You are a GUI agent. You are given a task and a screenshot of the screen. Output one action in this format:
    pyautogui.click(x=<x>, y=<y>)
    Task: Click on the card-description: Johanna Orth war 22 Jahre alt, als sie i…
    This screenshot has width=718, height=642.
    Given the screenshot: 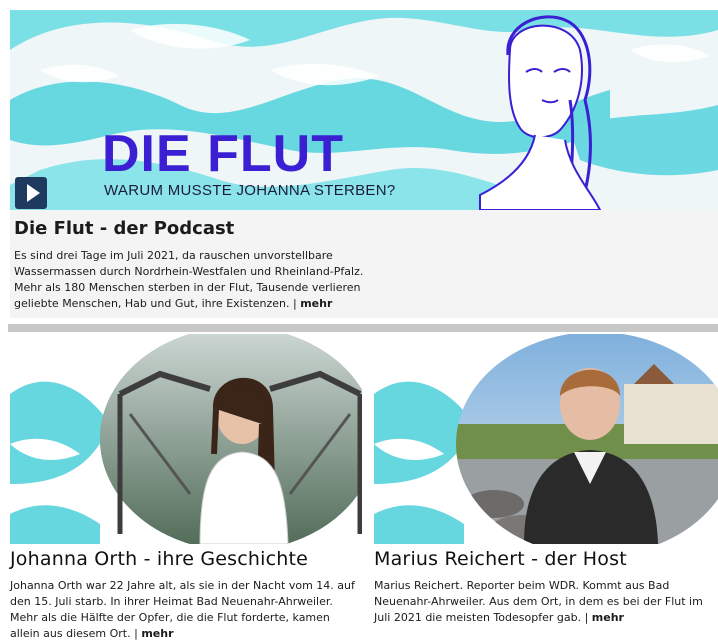 What is the action you would take?
    pyautogui.click(x=182, y=609)
    